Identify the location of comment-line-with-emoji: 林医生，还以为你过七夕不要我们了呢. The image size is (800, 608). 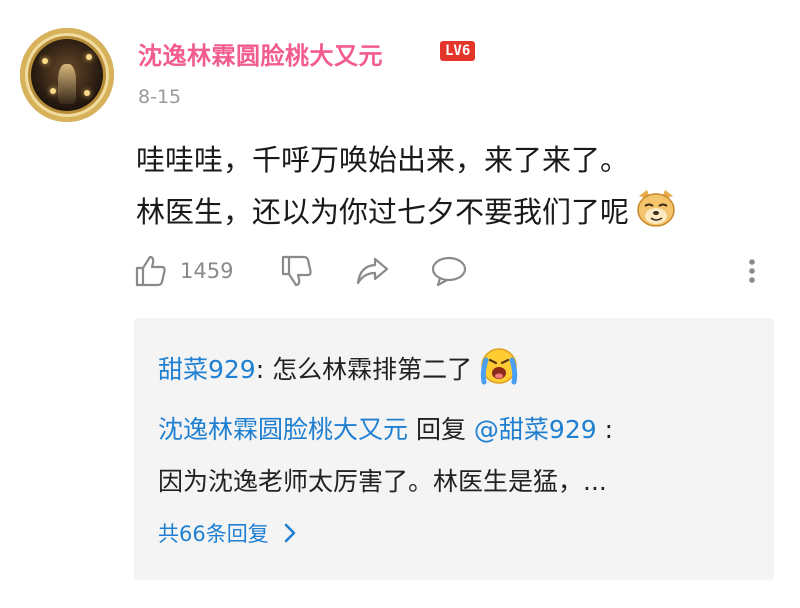
(456, 212).